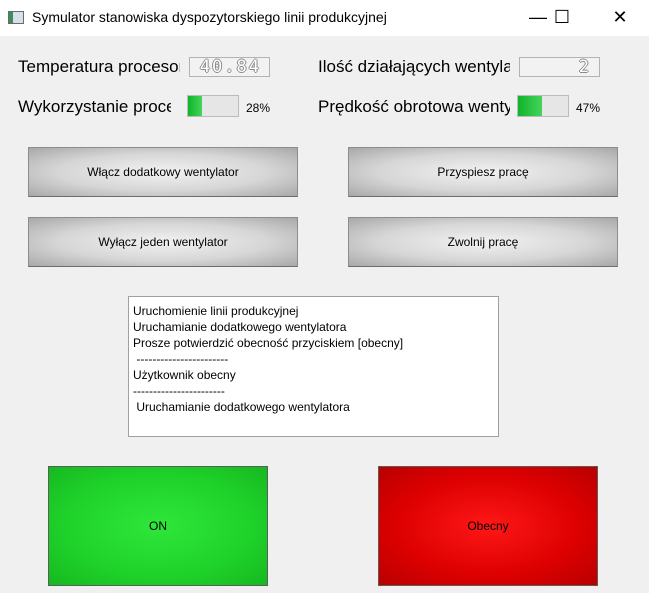  What do you see at coordinates (258, 108) in the screenshot?
I see `cpu-usage-value: 28%` at bounding box center [258, 108].